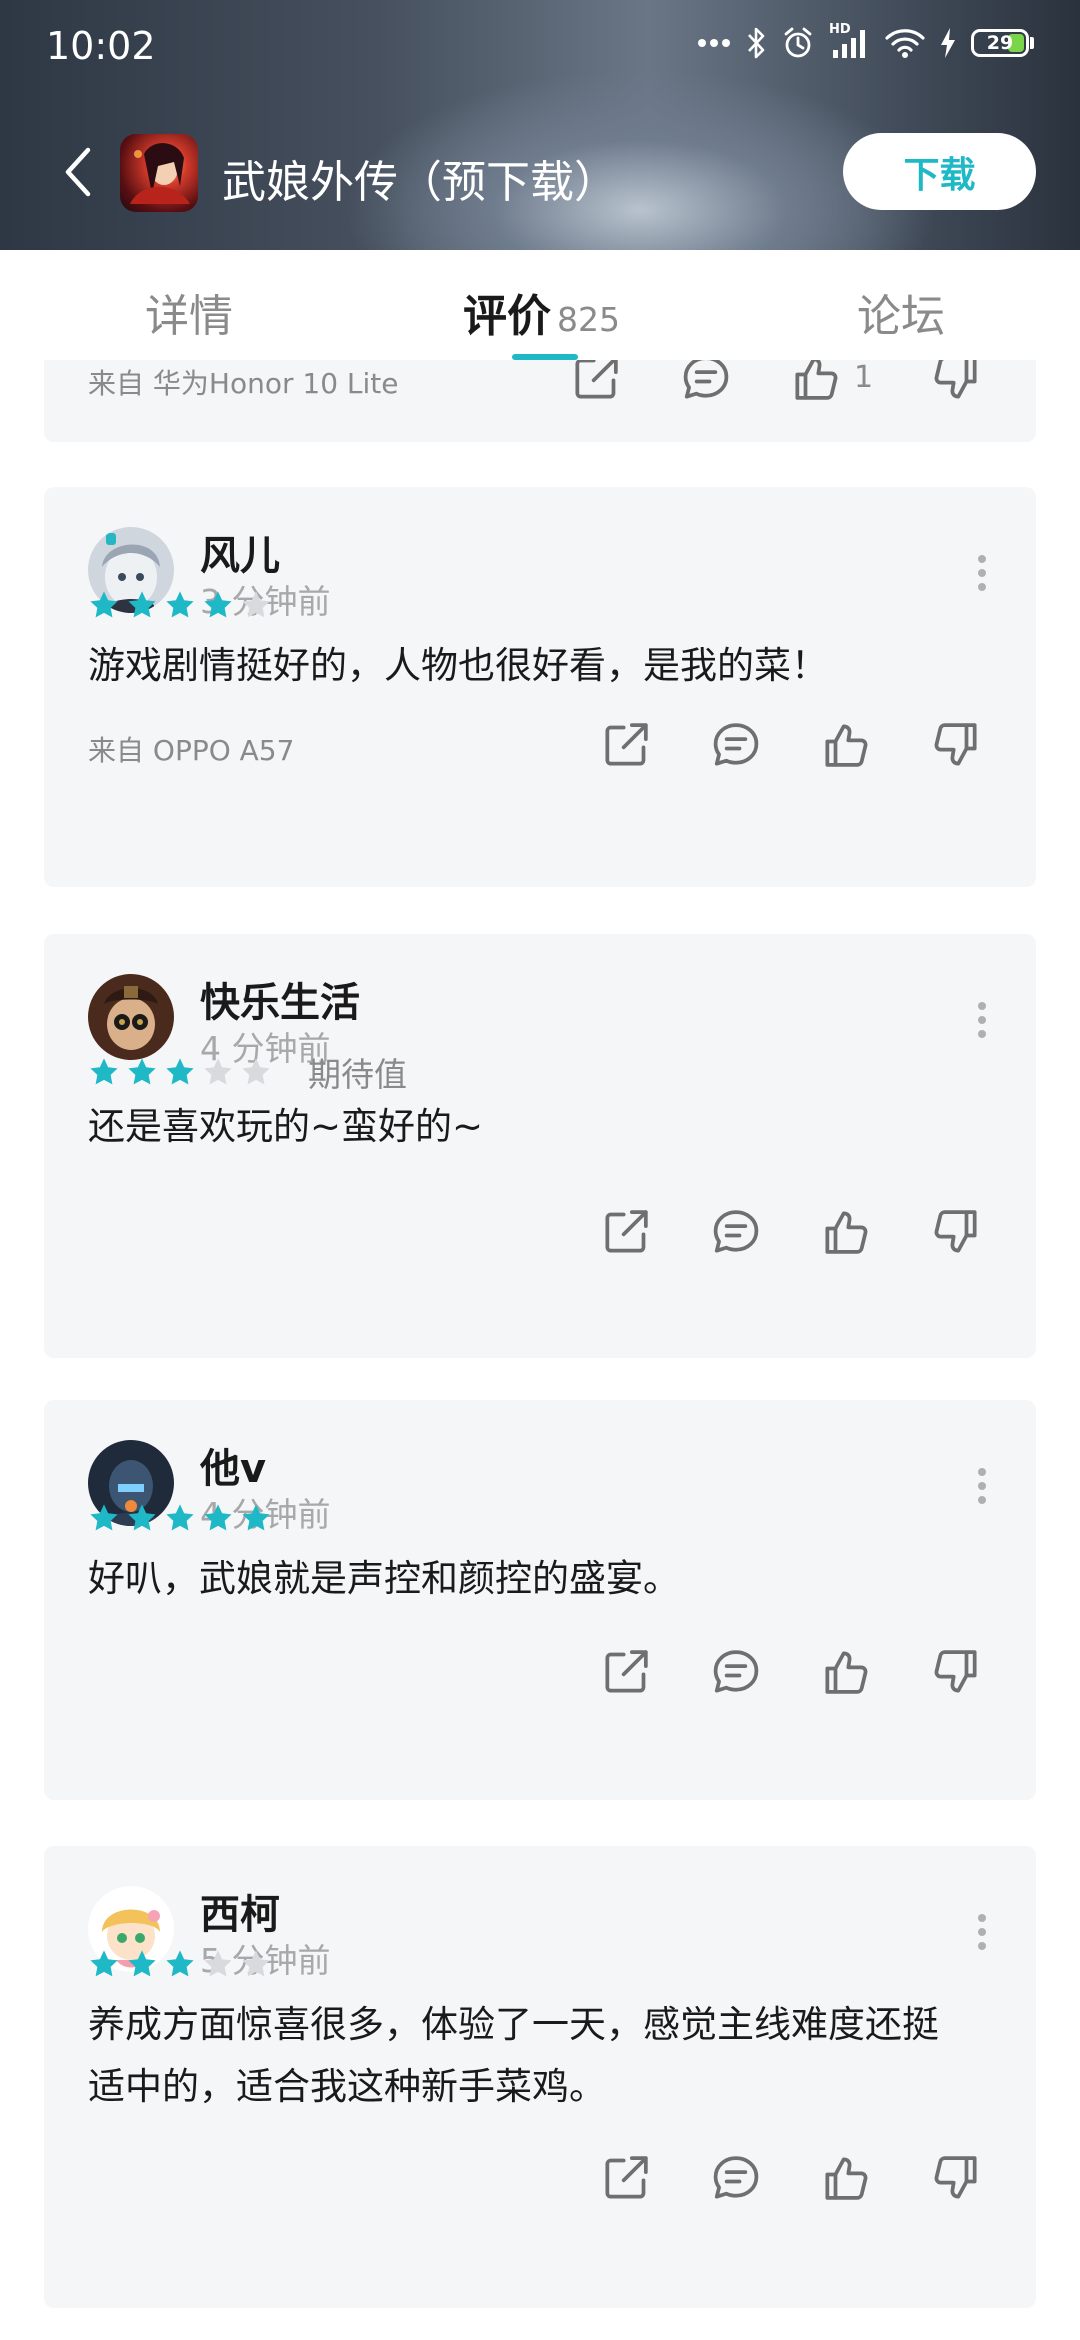  What do you see at coordinates (948, 43) in the screenshot?
I see `charging-icon` at bounding box center [948, 43].